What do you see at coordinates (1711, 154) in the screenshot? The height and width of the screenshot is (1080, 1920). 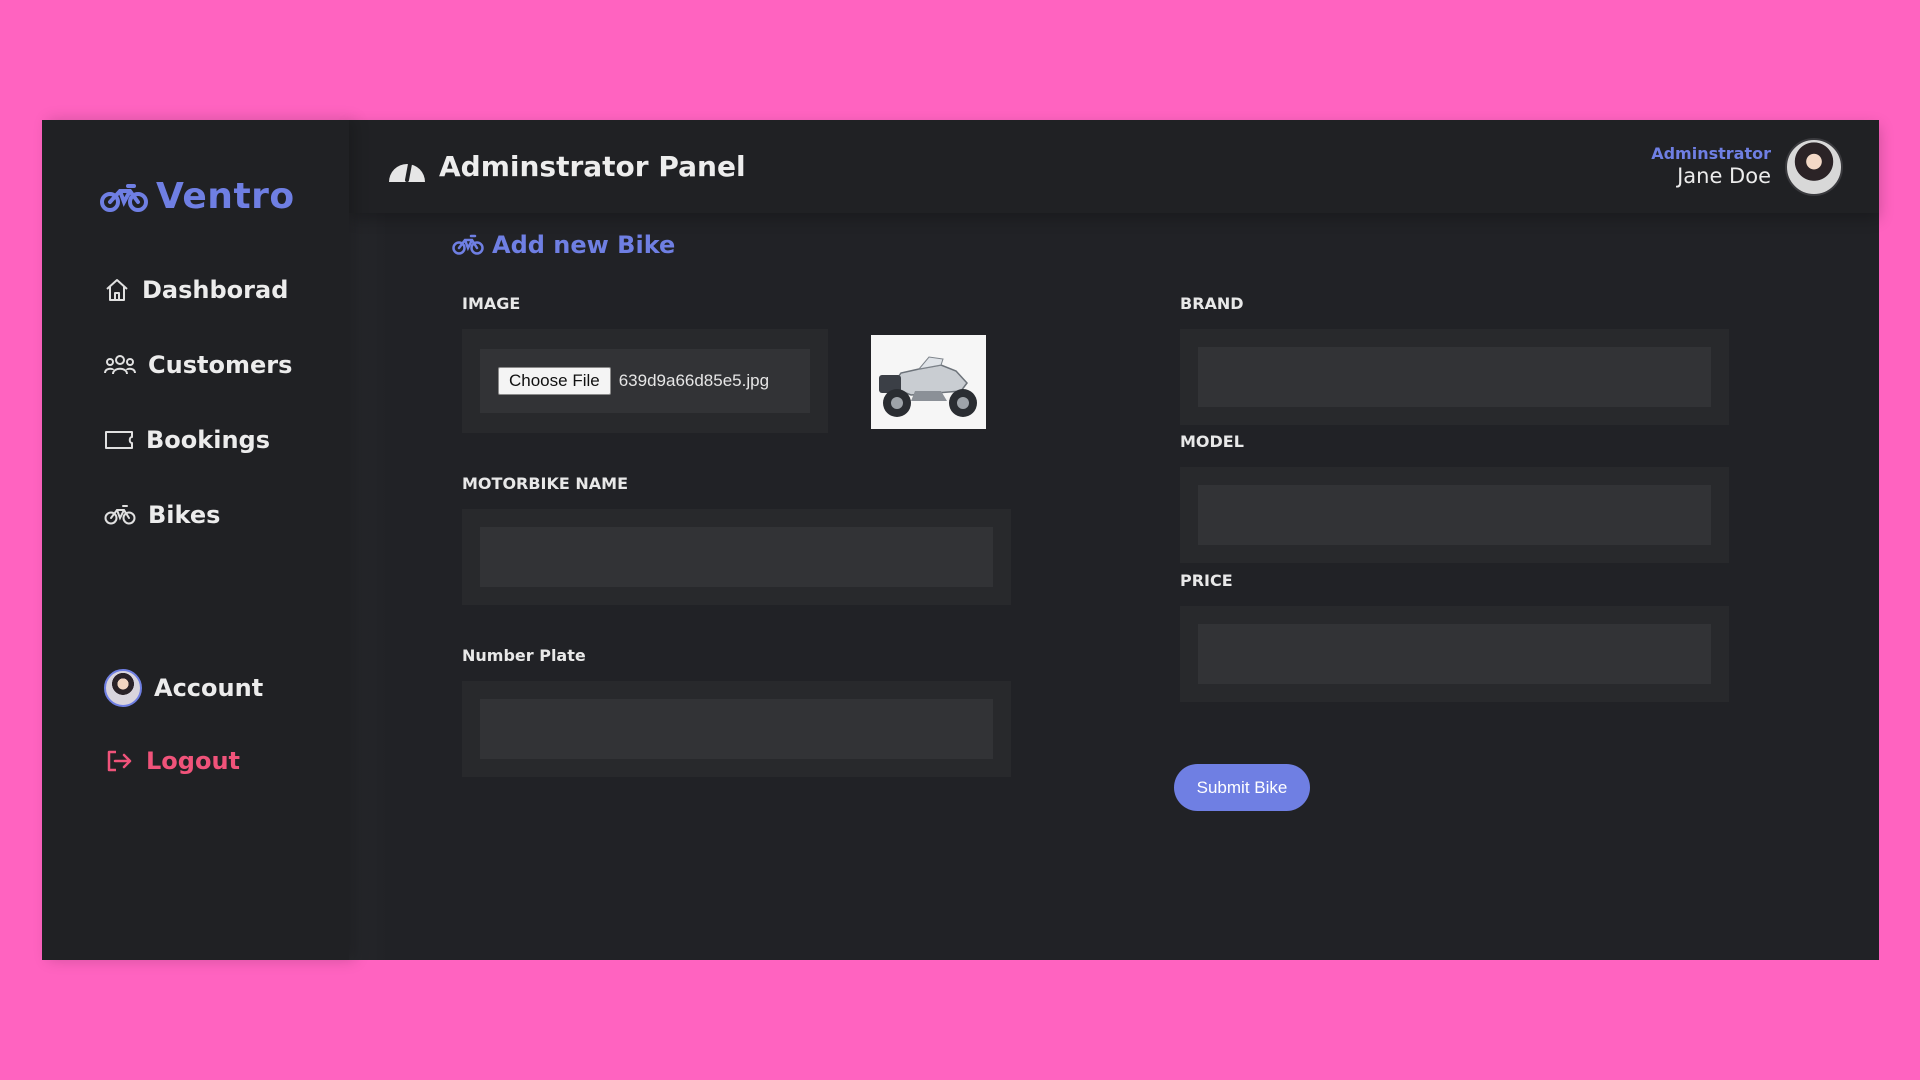 I see `user-role: Adminstrator` at bounding box center [1711, 154].